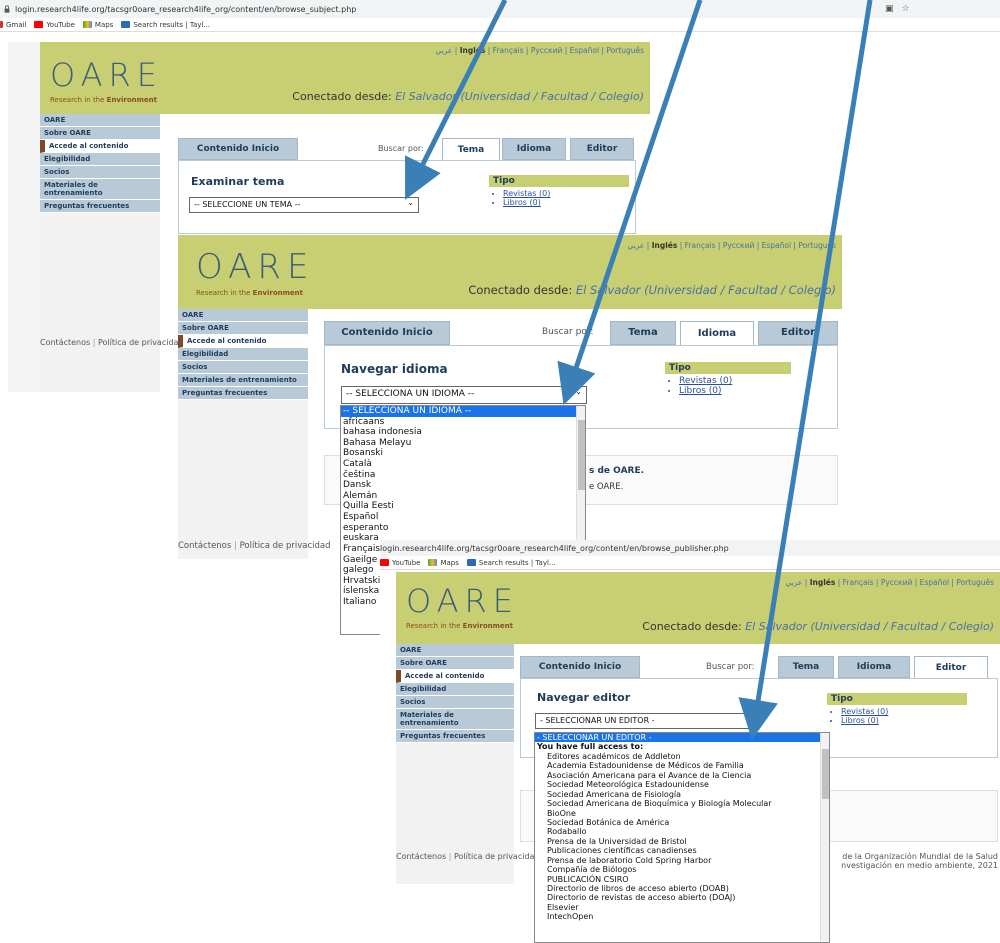  I want to click on dropdown-option: Quilla Eesti, so click(463, 506).